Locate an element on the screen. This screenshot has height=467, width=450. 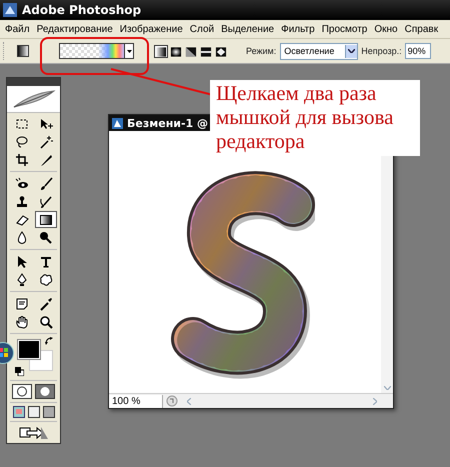
eraser-icon is located at coordinates (21, 219).